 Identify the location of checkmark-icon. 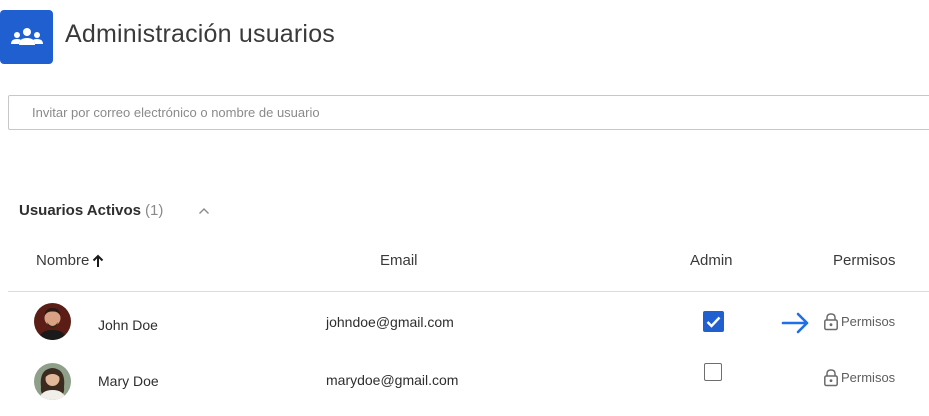
(713, 322).